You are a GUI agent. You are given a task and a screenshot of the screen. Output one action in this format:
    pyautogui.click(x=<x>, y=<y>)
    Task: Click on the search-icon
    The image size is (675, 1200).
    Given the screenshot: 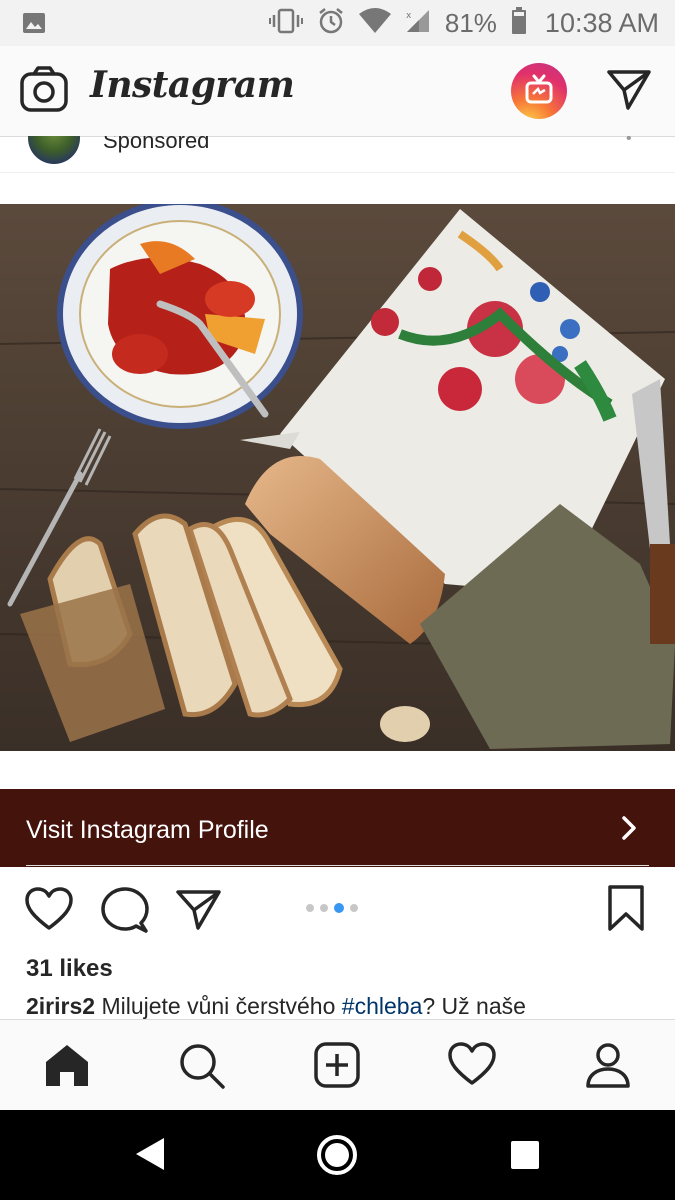 What is the action you would take?
    pyautogui.click(x=202, y=1068)
    